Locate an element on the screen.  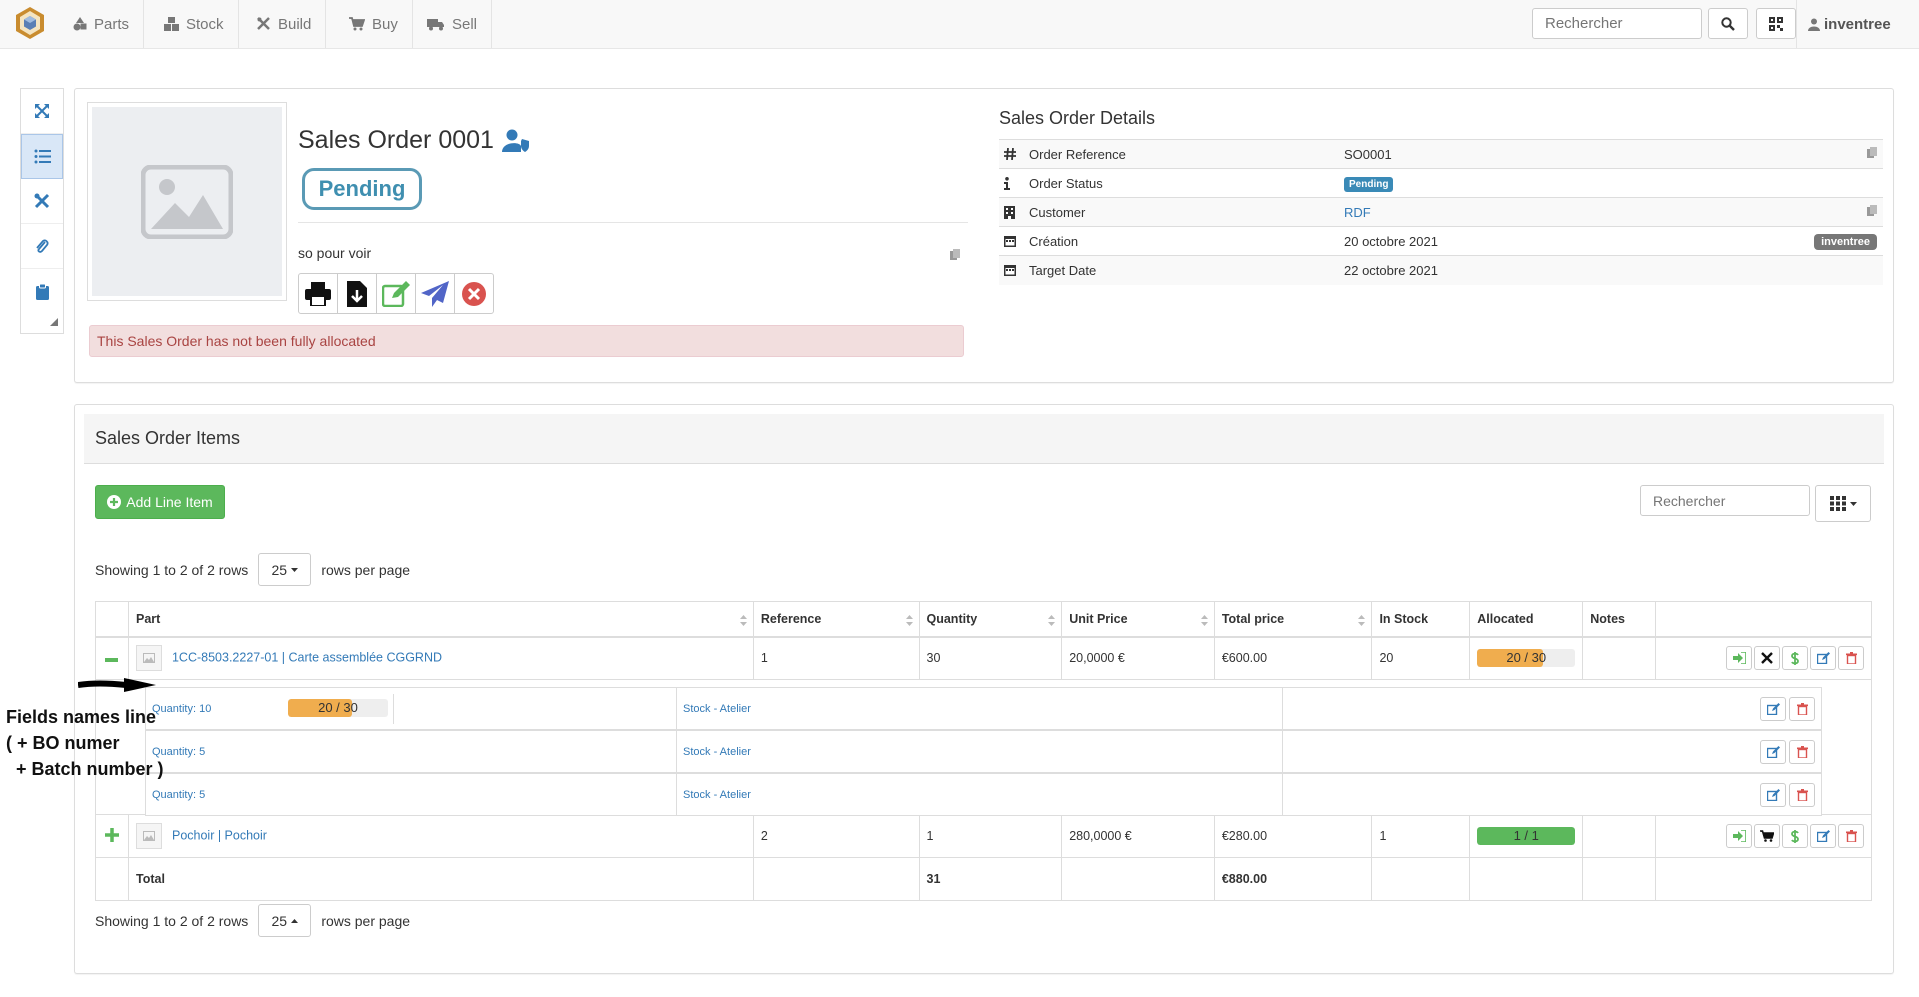
table-total-row: Total 31 €880.00 is located at coordinates (983, 879).